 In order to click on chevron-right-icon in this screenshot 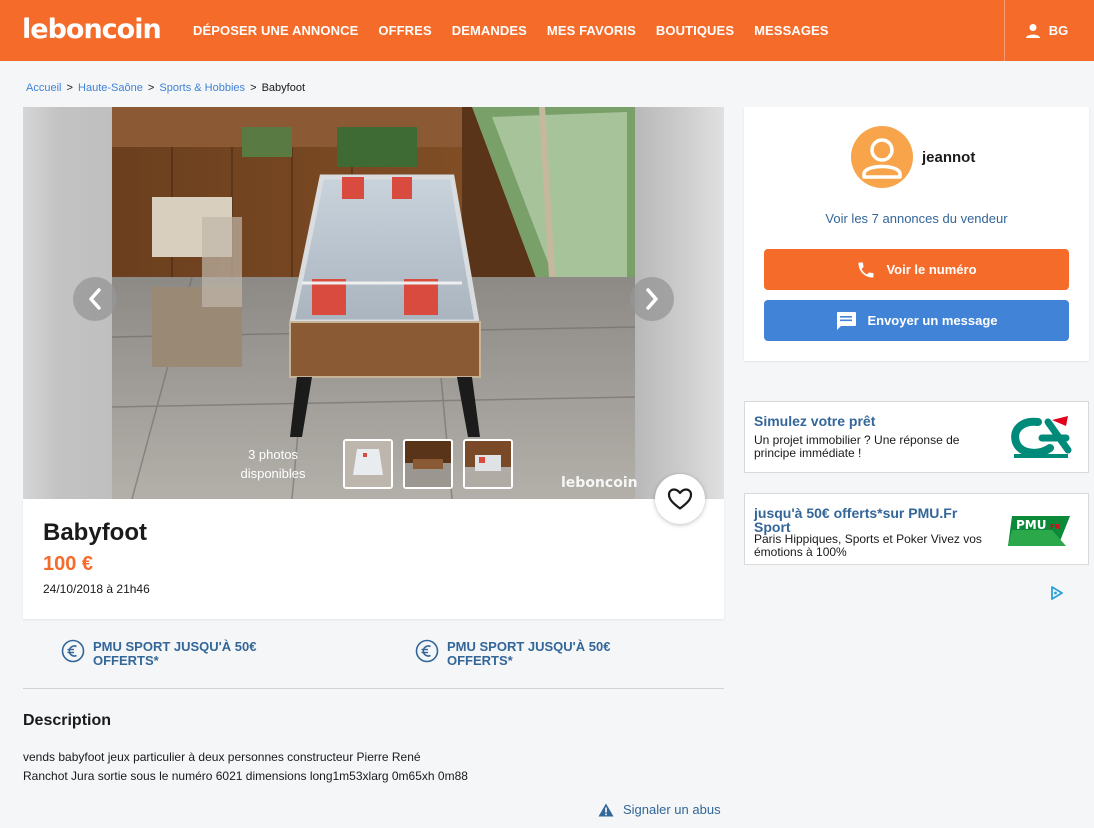, I will do `click(652, 299)`.